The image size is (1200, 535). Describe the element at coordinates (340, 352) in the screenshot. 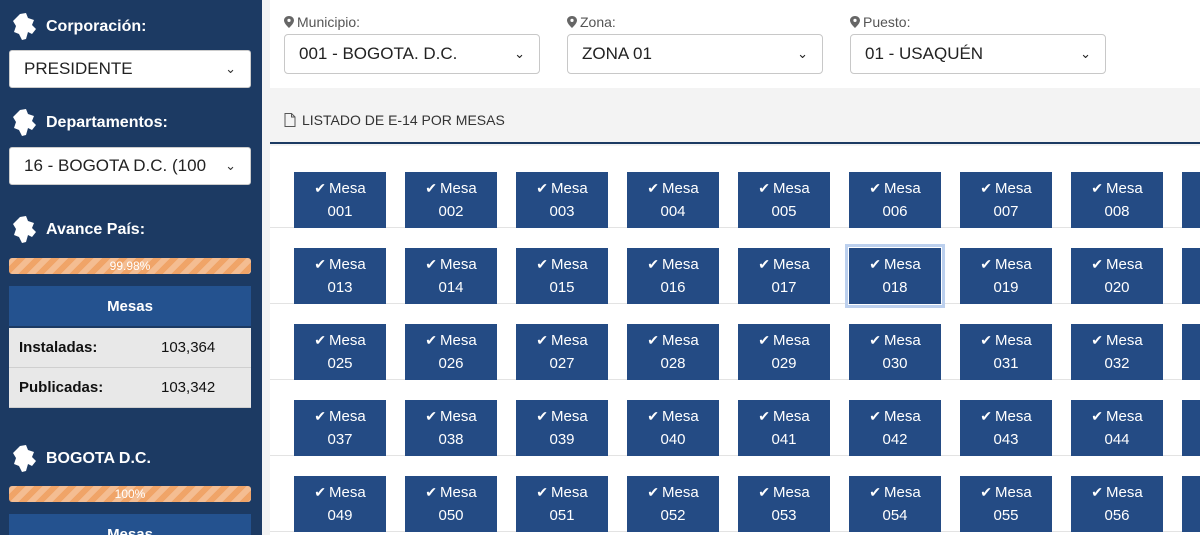

I see `mesa-button: ✔ Mesa 025` at that location.